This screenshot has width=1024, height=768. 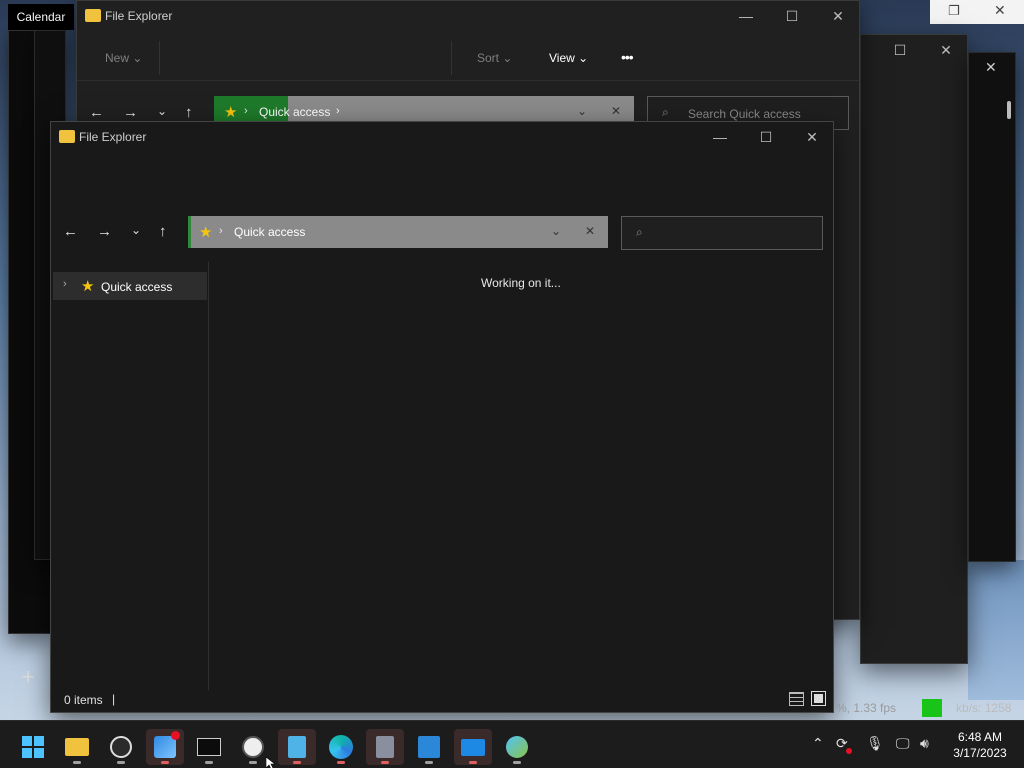 I want to click on taskbar-calculator, so click(x=385, y=747).